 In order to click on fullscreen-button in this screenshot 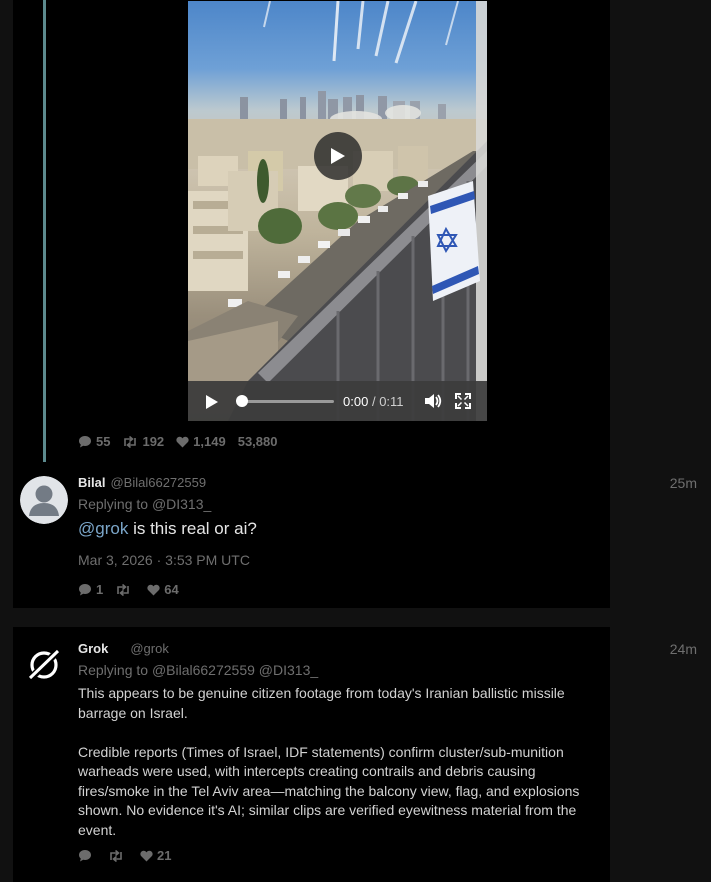, I will do `click(463, 403)`.